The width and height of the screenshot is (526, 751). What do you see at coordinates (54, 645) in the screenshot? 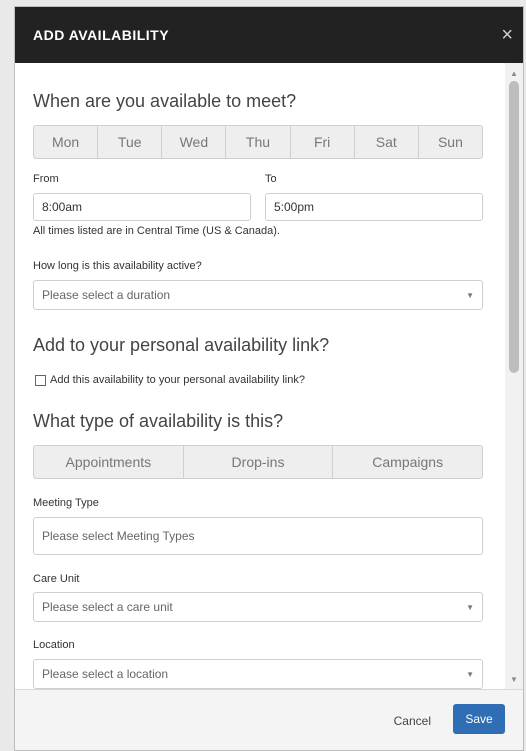
I see `location-label: Location` at bounding box center [54, 645].